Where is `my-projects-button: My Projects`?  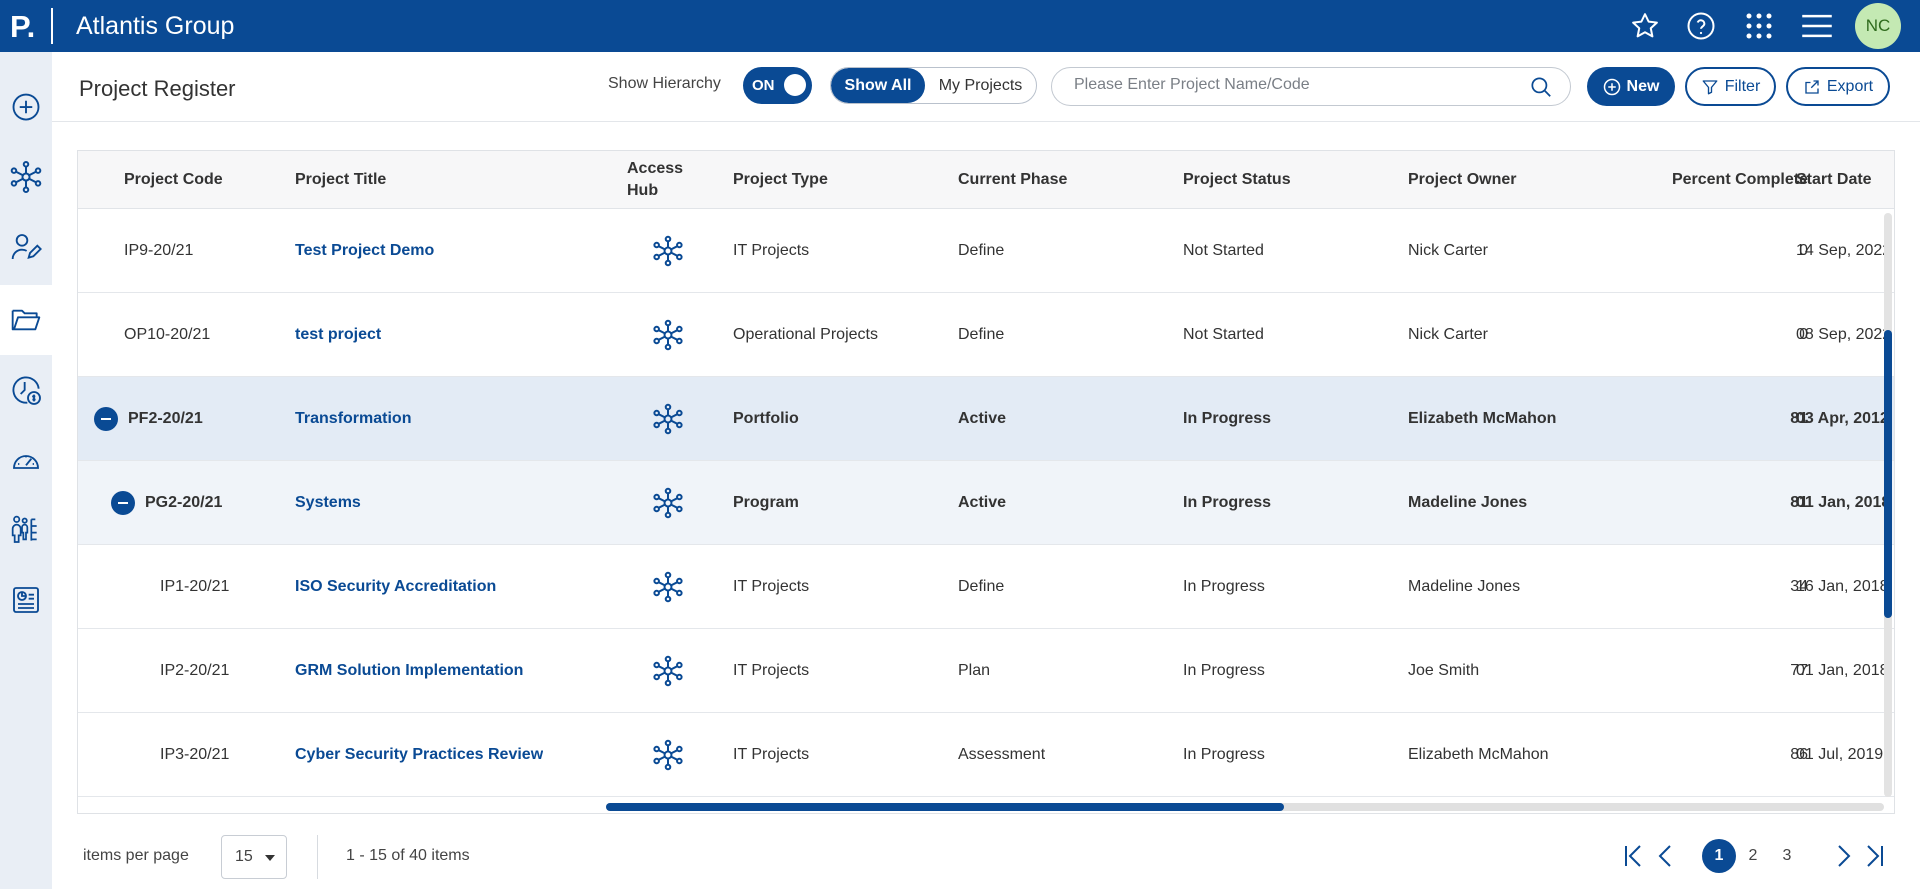
my-projects-button: My Projects is located at coordinates (980, 85).